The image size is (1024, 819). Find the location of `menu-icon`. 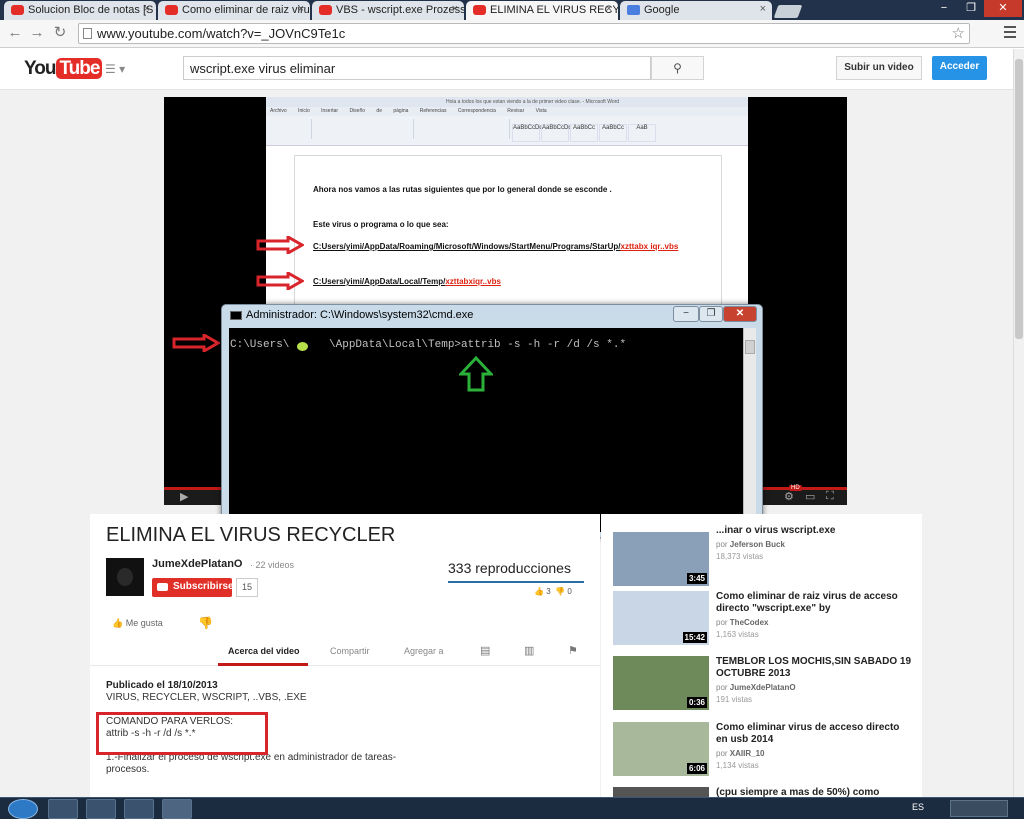

menu-icon is located at coordinates (1010, 33).